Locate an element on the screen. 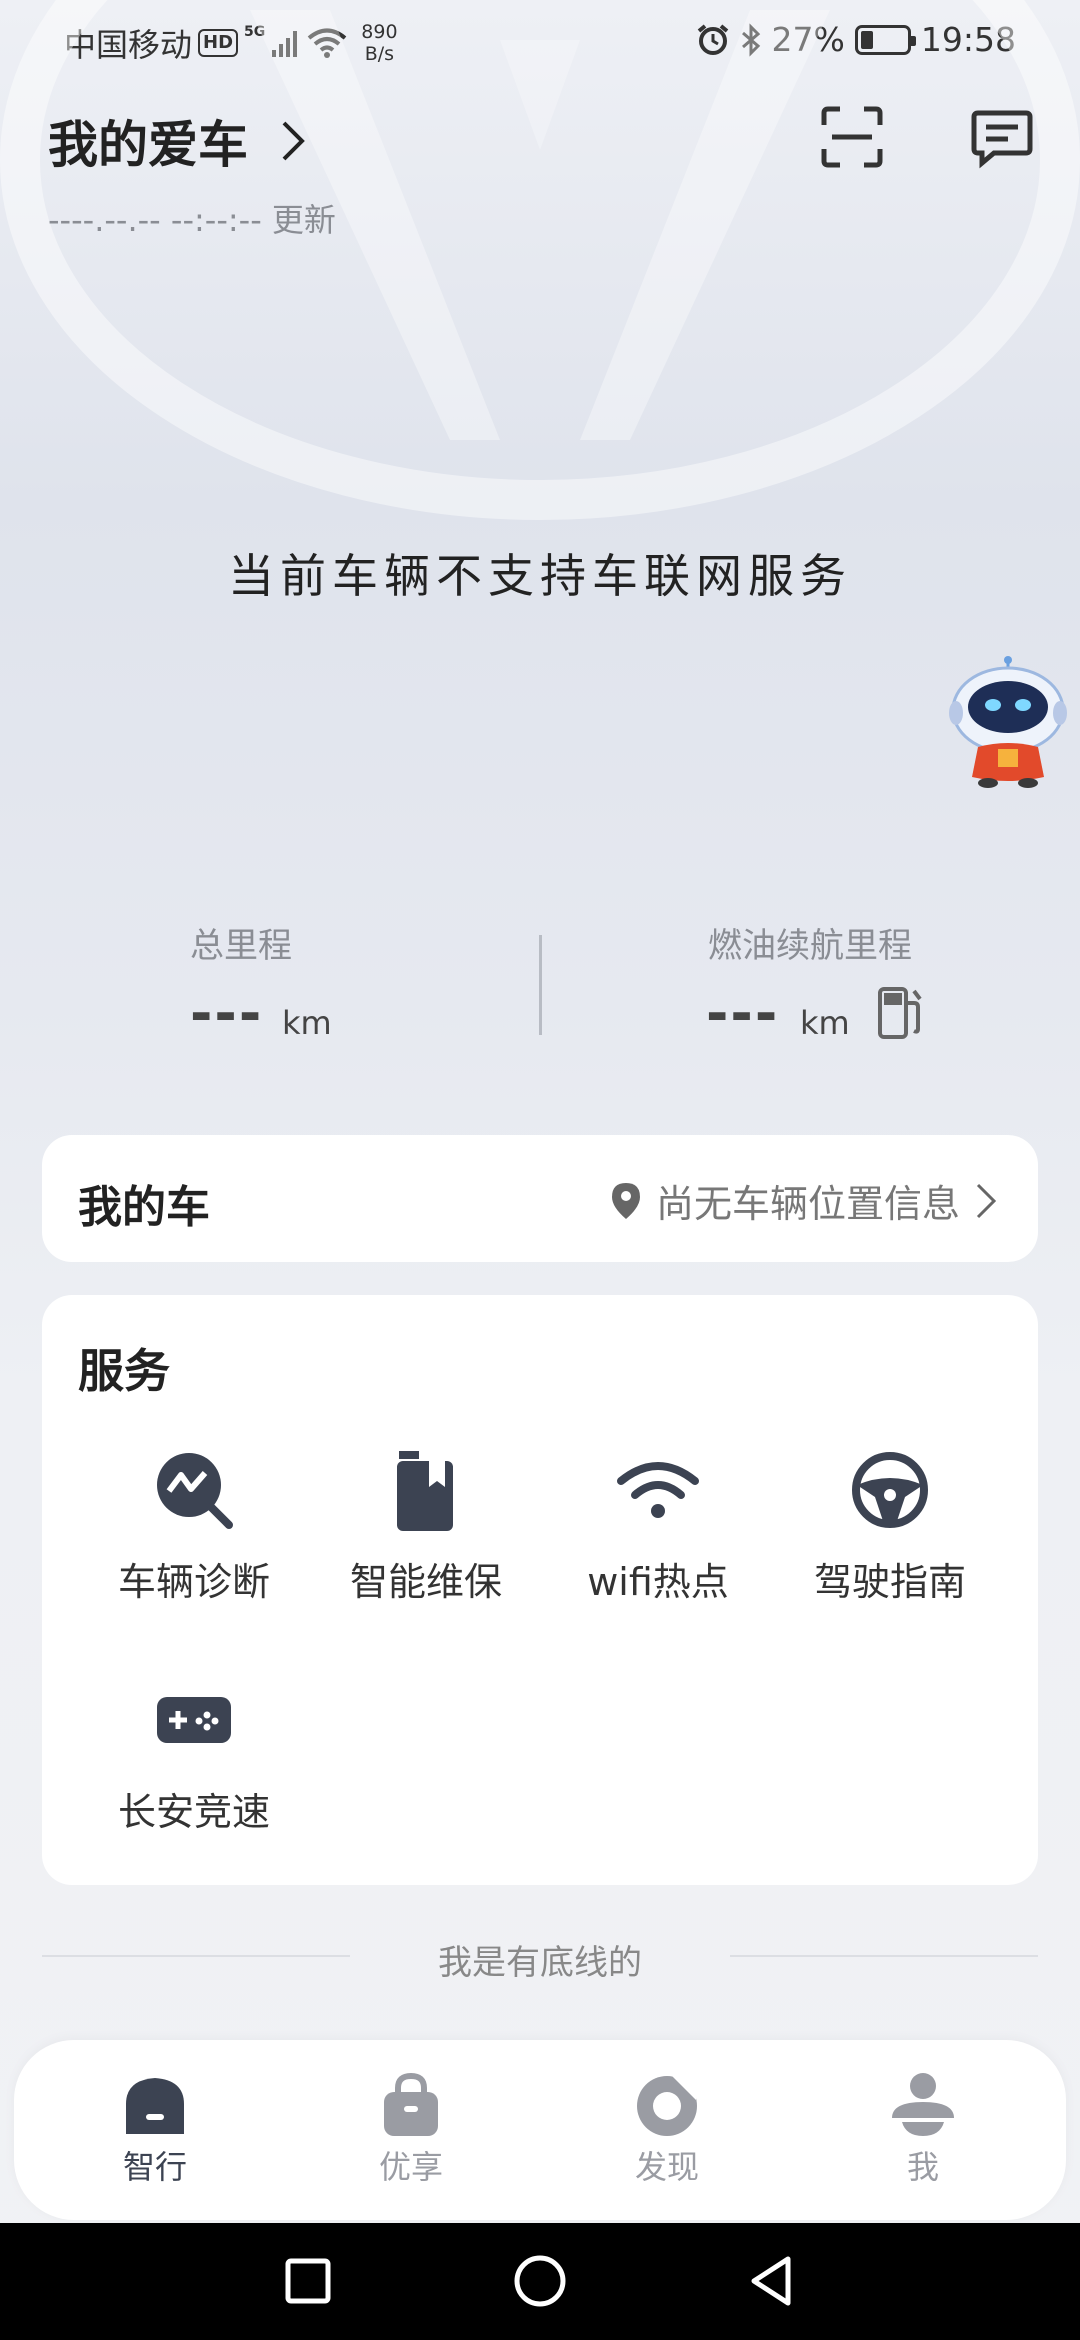  service-item-maintenance: 智能维保 is located at coordinates (426, 1525).